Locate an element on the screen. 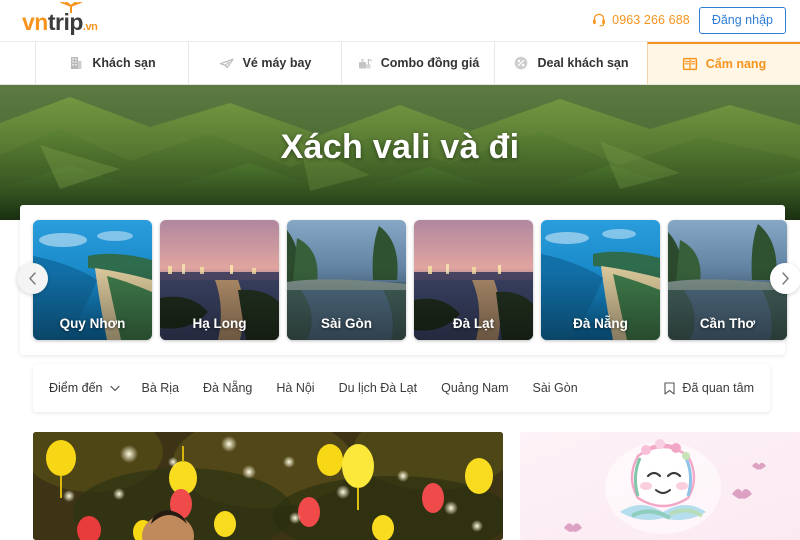  filter-tag: Đà Nẵng is located at coordinates (227, 388).